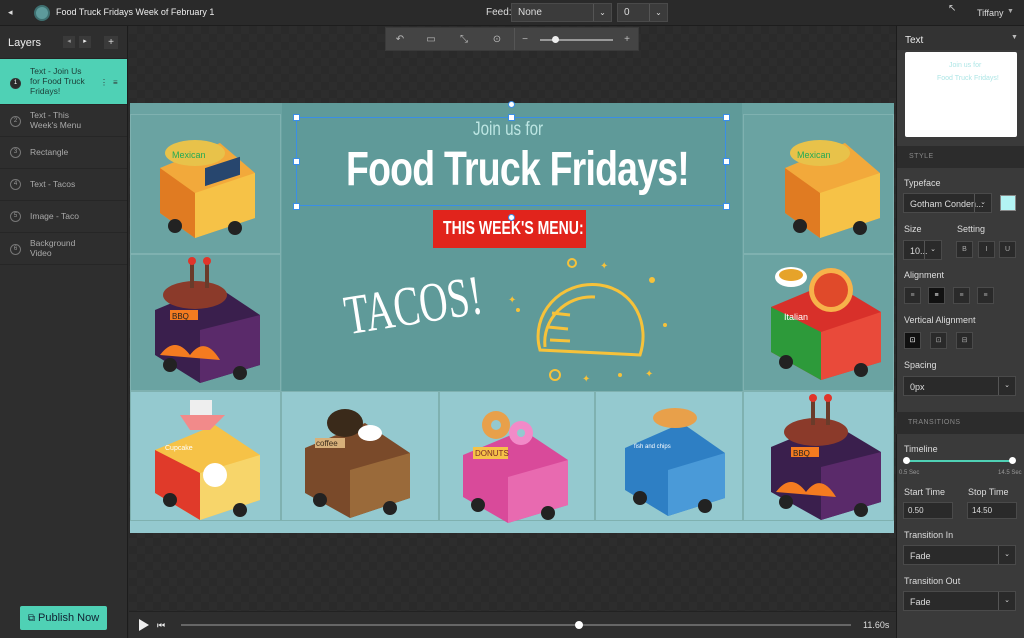  I want to click on spacing-dropdown: 0px ⌄, so click(959, 386).